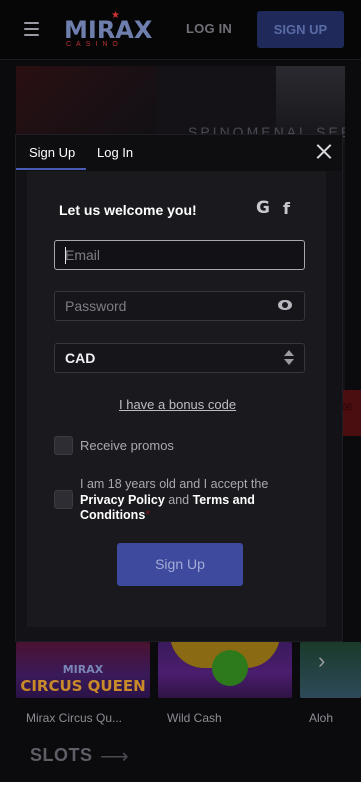 The height and width of the screenshot is (785, 361). I want to click on logo-subtitle: CASINO, so click(94, 44).